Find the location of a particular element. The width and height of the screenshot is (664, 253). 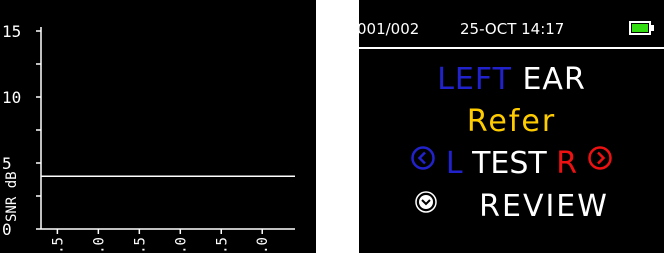

review-label: REVIEW is located at coordinates (544, 206).